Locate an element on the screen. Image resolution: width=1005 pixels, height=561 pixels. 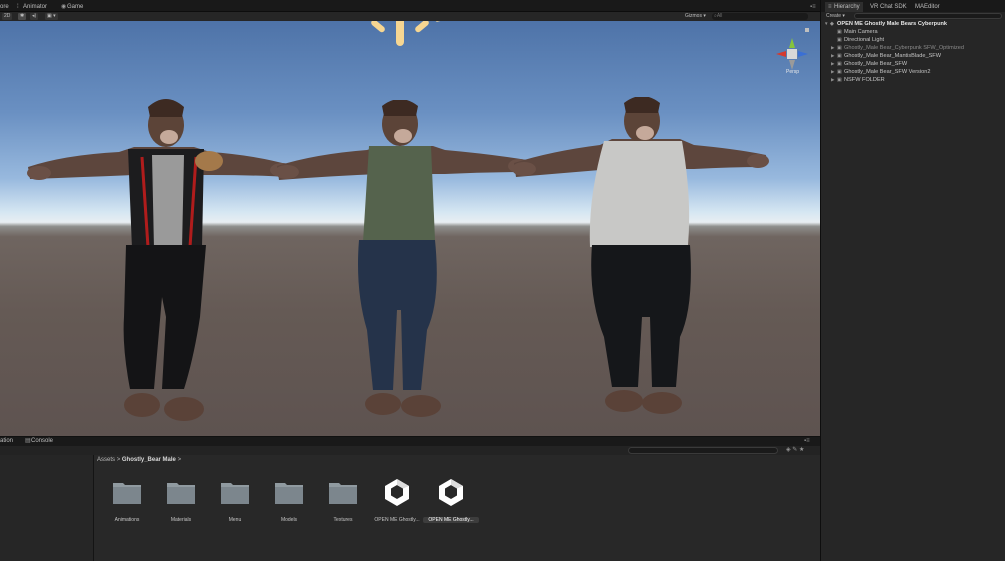
hierarchy-item: ▶ ▣ Ghostly_Male Bear_MantisBlade_SFW is located at coordinates (886, 56).